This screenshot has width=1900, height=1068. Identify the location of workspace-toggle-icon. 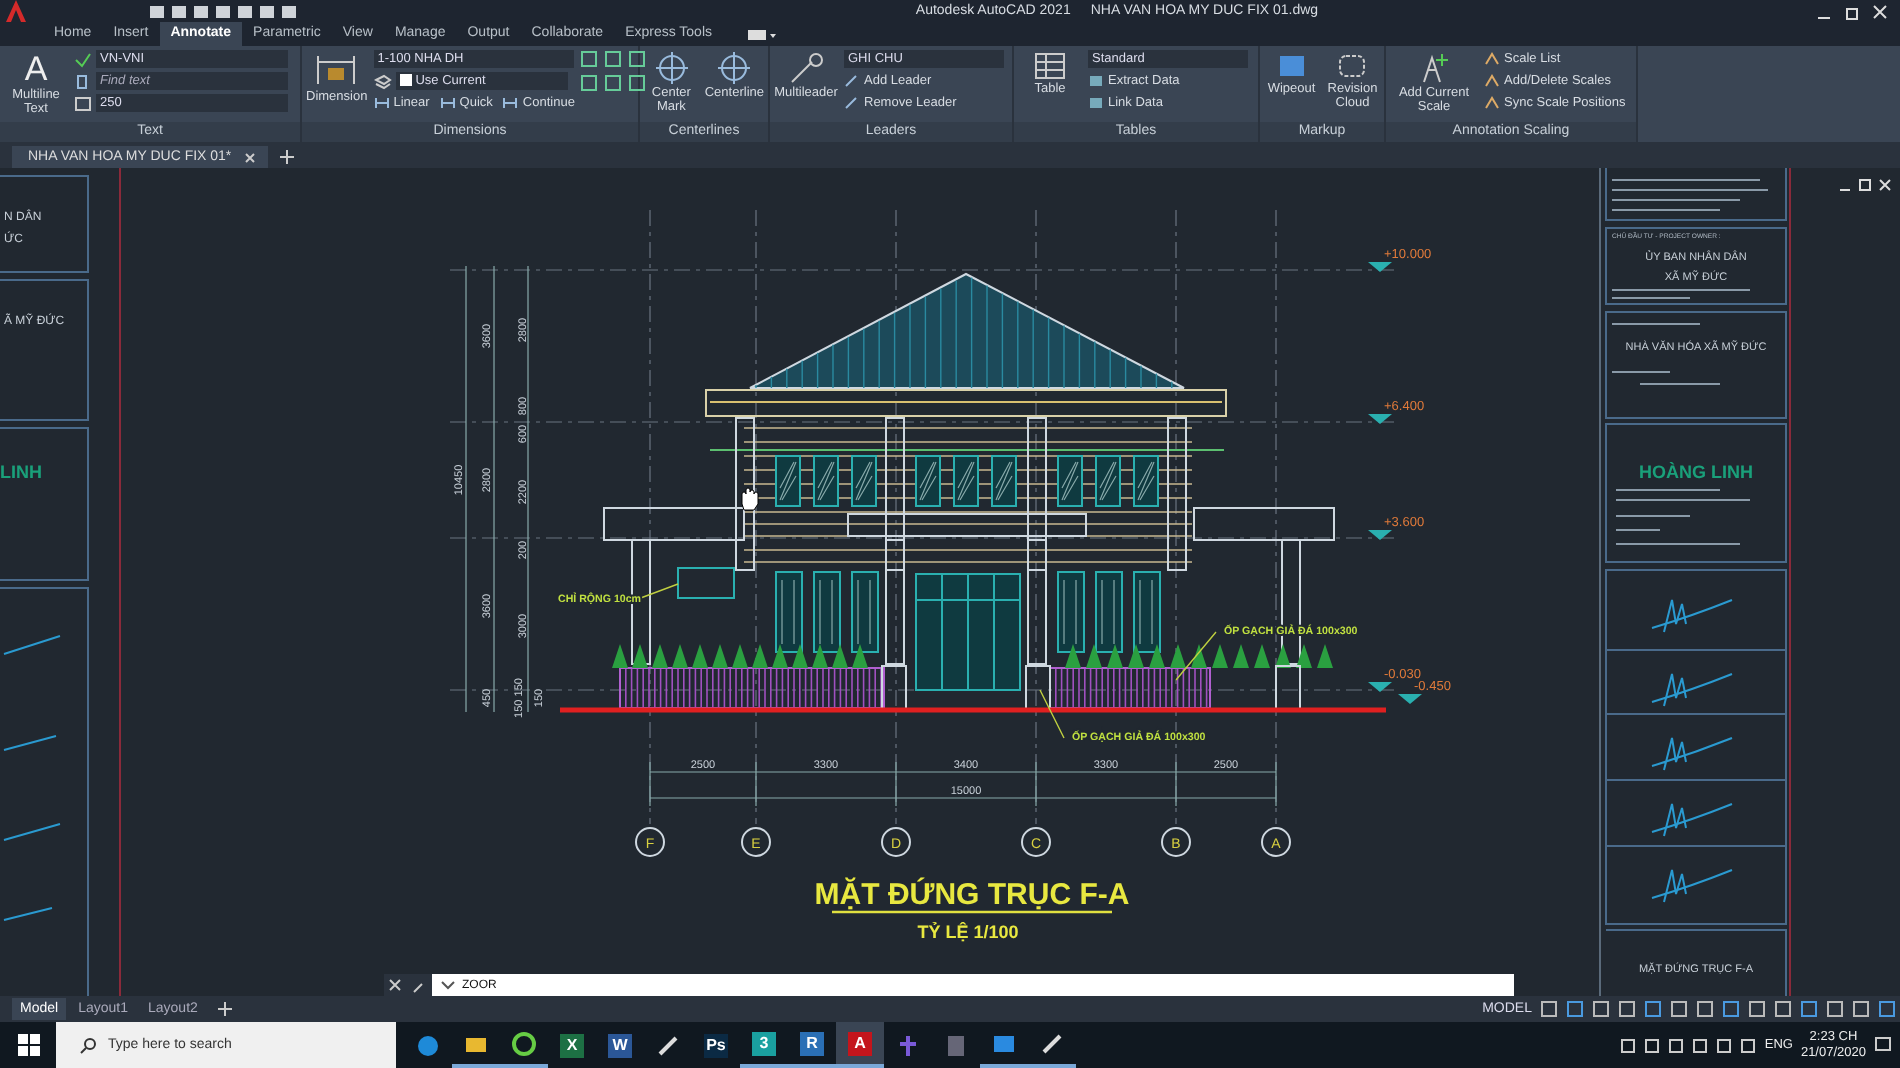
(762, 34).